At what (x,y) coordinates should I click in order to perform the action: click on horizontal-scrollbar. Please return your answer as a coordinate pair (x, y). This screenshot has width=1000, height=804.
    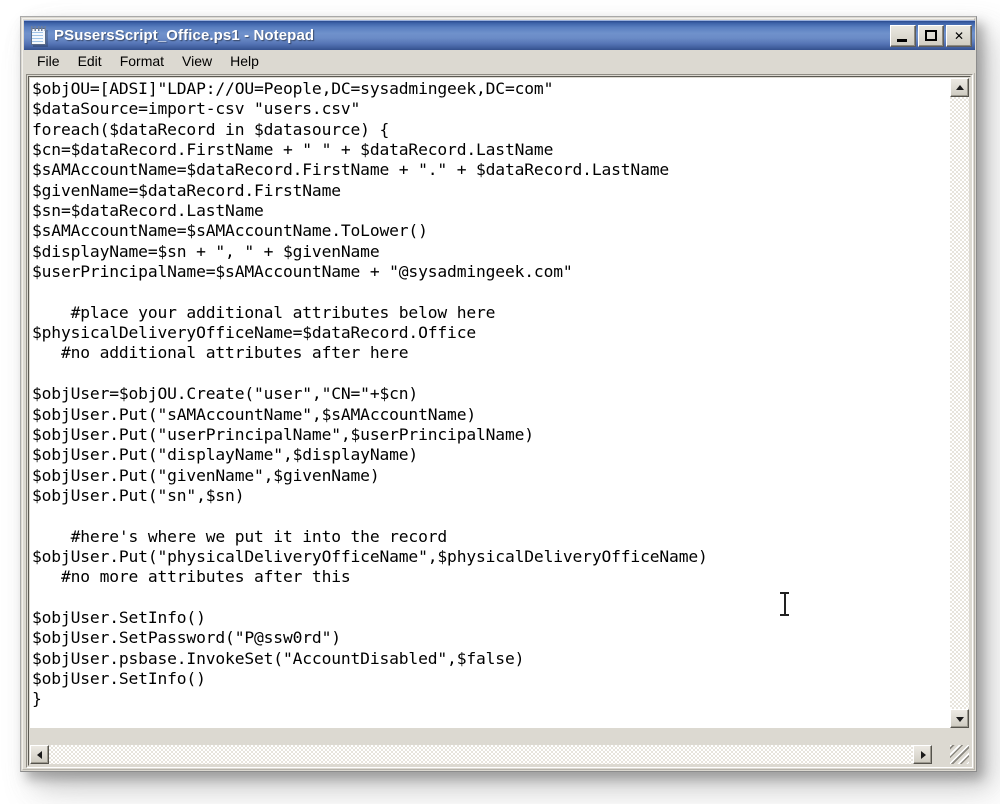
    Looking at the image, I should click on (490, 754).